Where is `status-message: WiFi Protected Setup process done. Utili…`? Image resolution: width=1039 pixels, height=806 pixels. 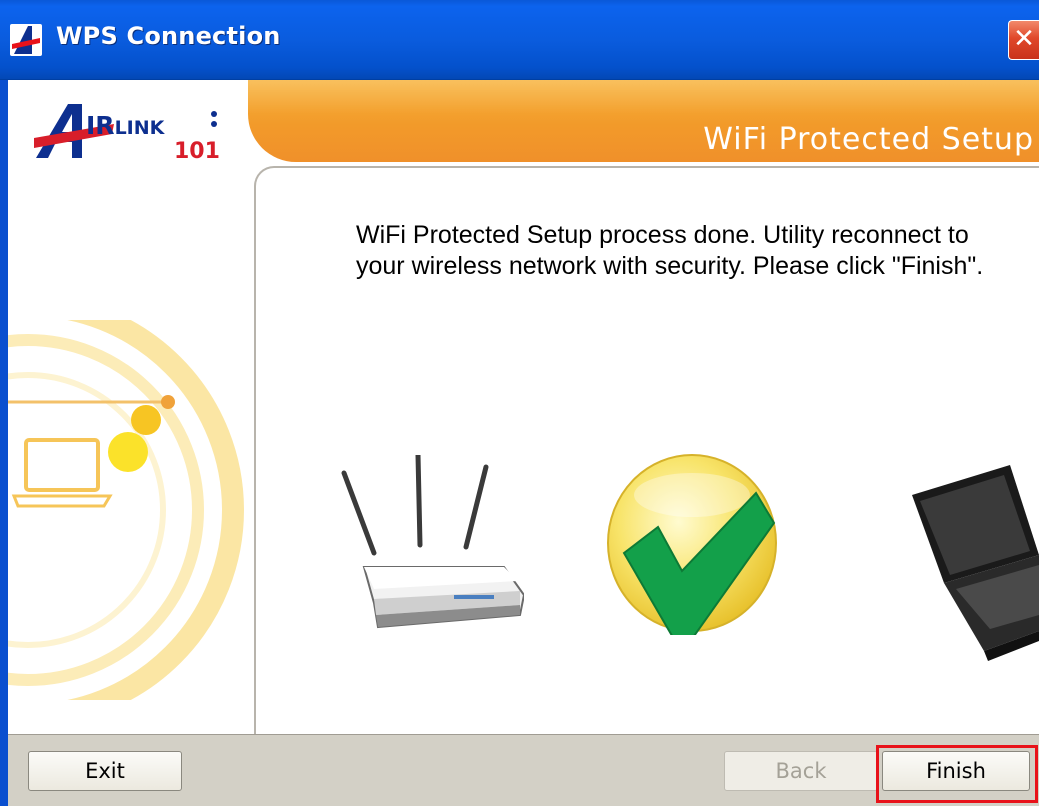
status-message: WiFi Protected Setup process done. Utili… is located at coordinates (670, 250).